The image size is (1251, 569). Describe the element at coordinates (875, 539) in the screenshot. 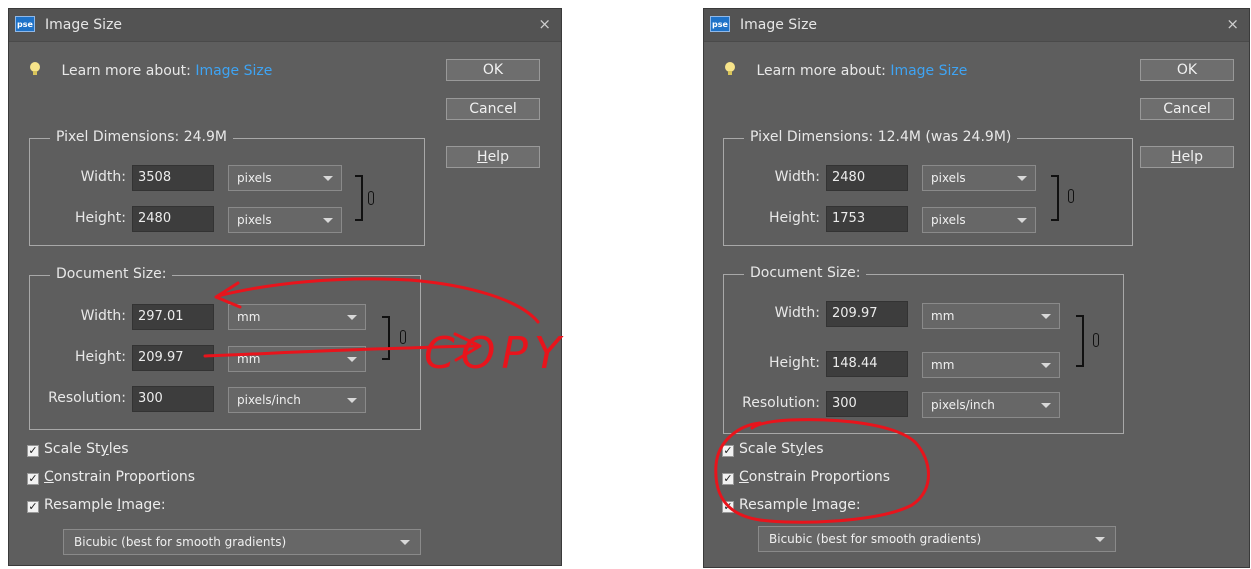

I see `resample-method-value: Bicubic (best for smooth gradients)` at that location.